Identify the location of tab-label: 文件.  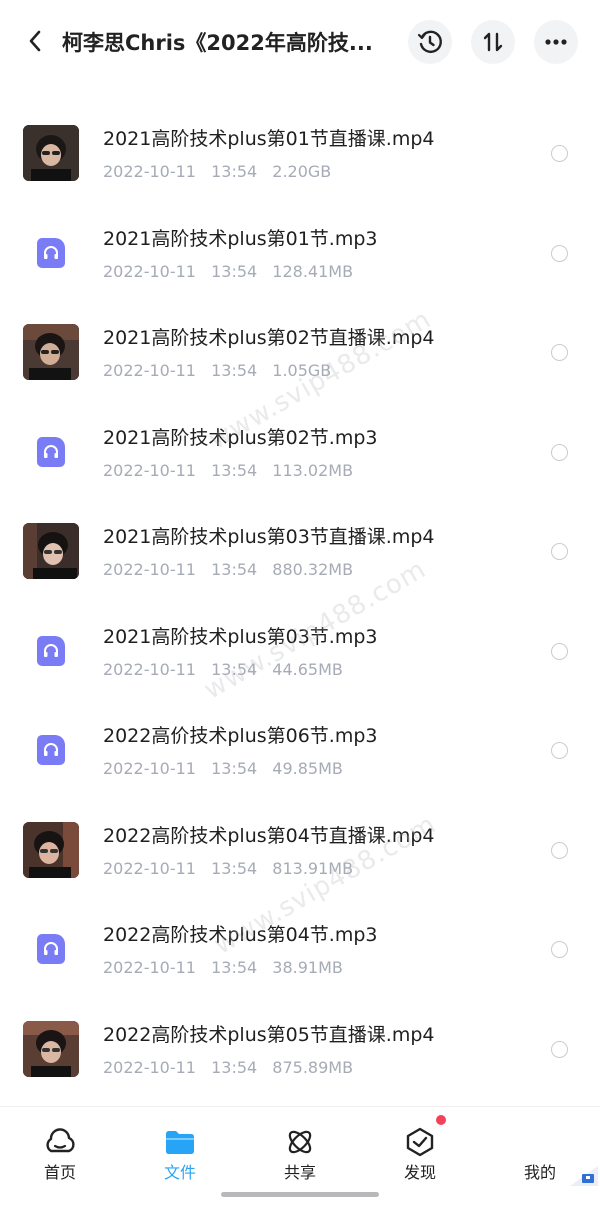
(179, 1172).